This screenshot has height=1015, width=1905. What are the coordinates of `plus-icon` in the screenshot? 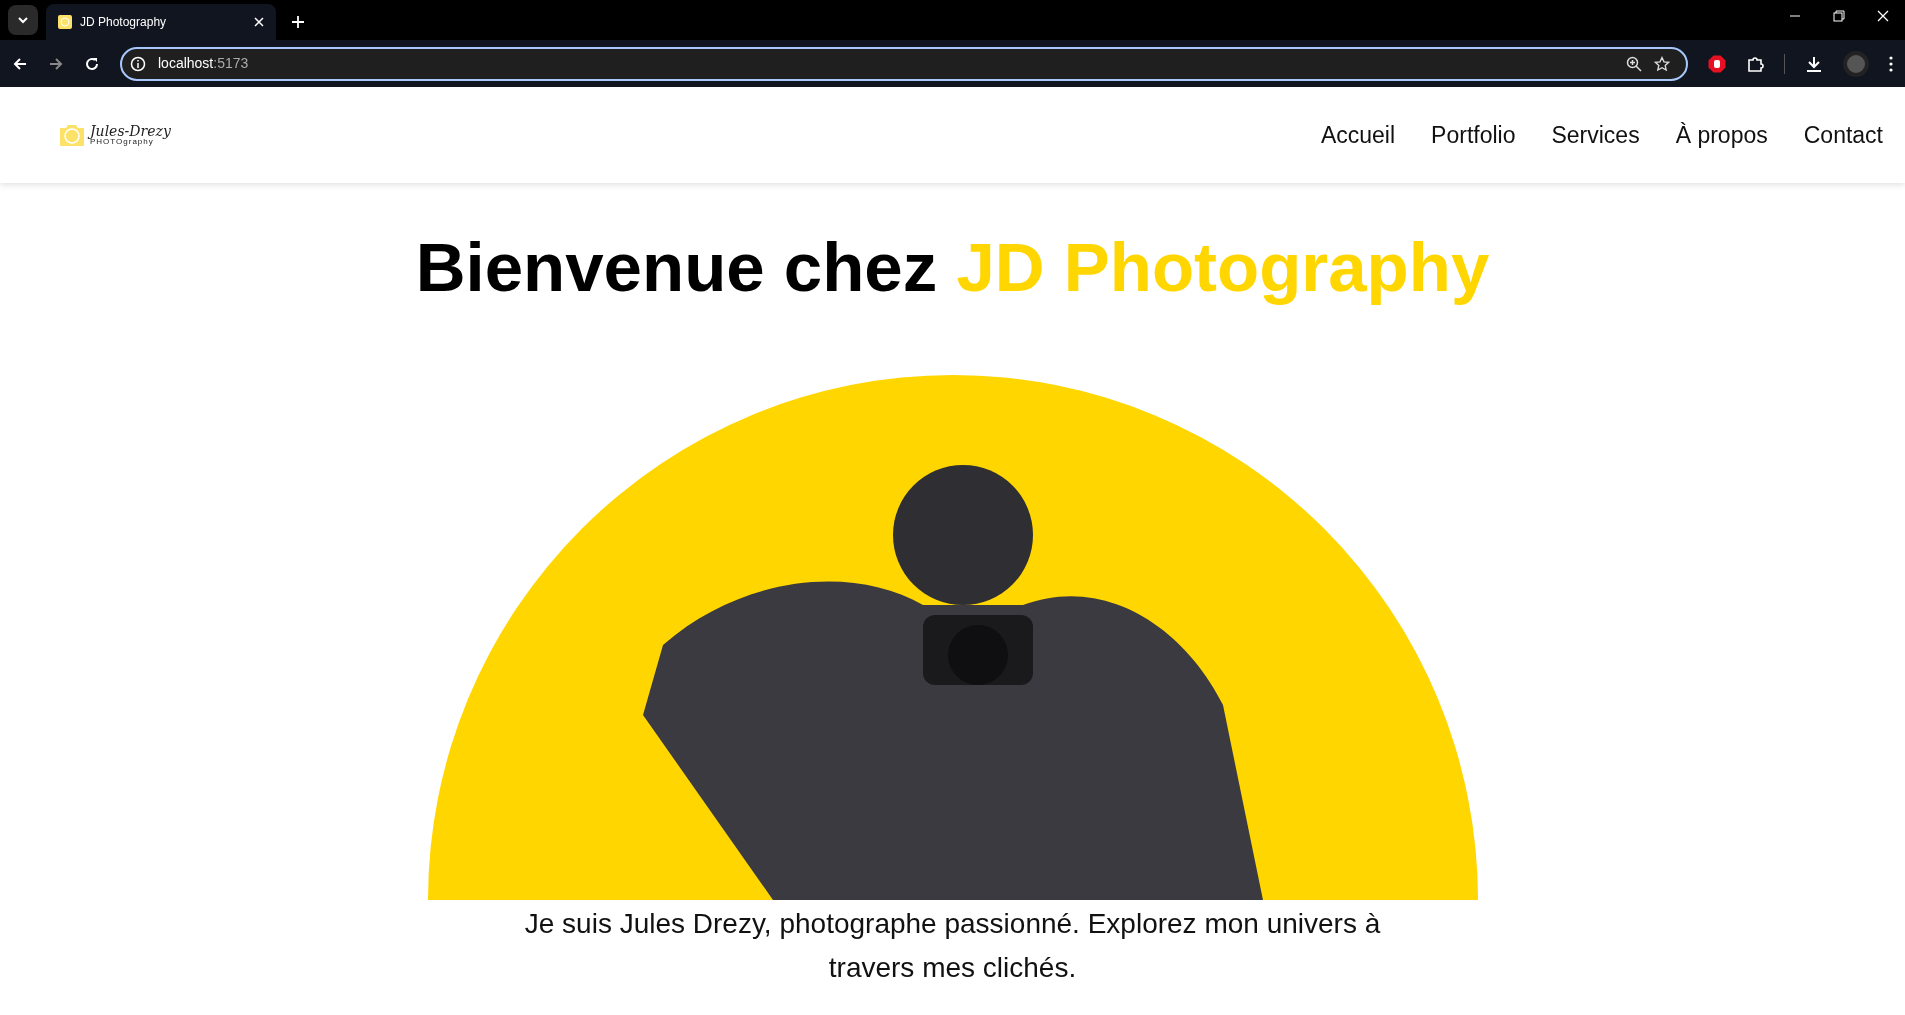 It's located at (298, 22).